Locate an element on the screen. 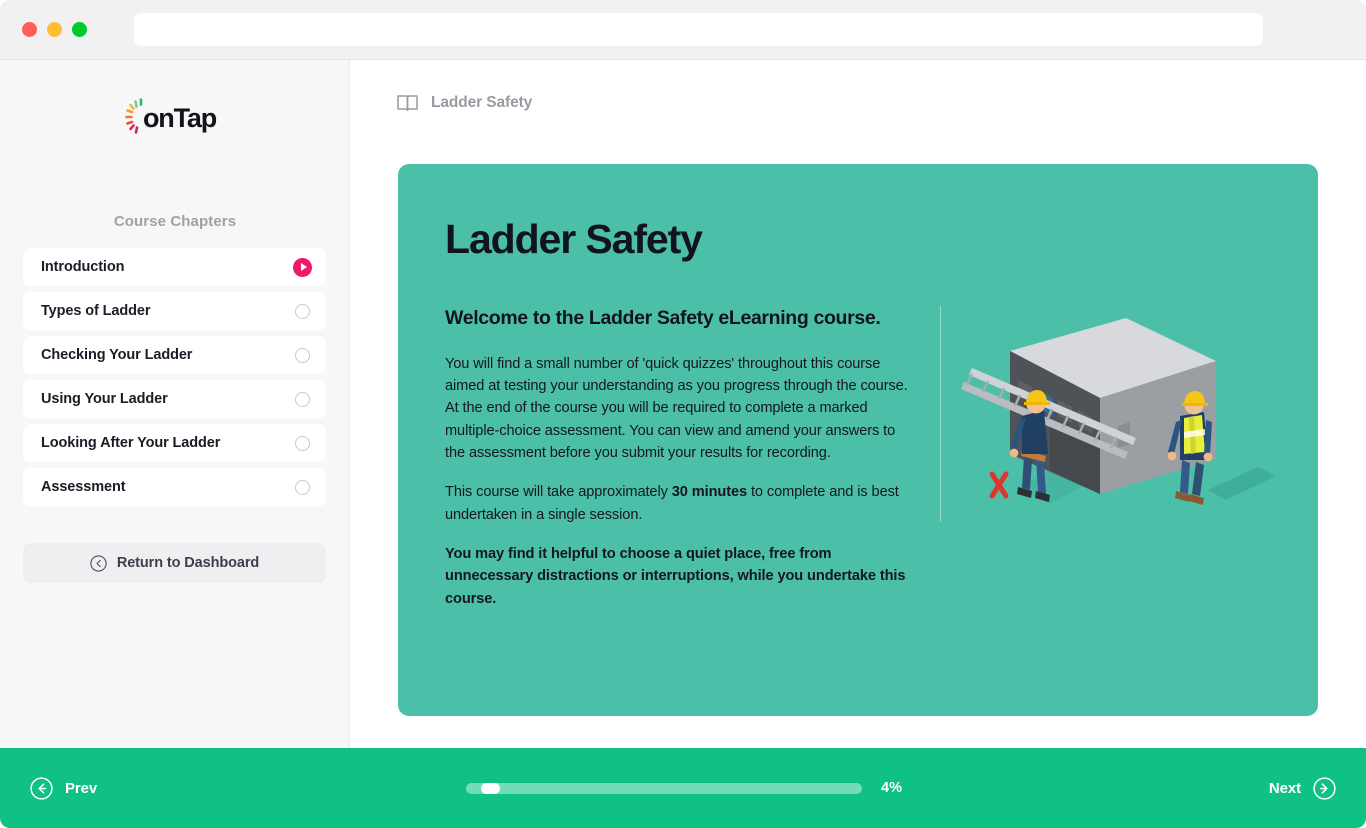 This screenshot has width=1366, height=828. book-icon is located at coordinates (407, 103).